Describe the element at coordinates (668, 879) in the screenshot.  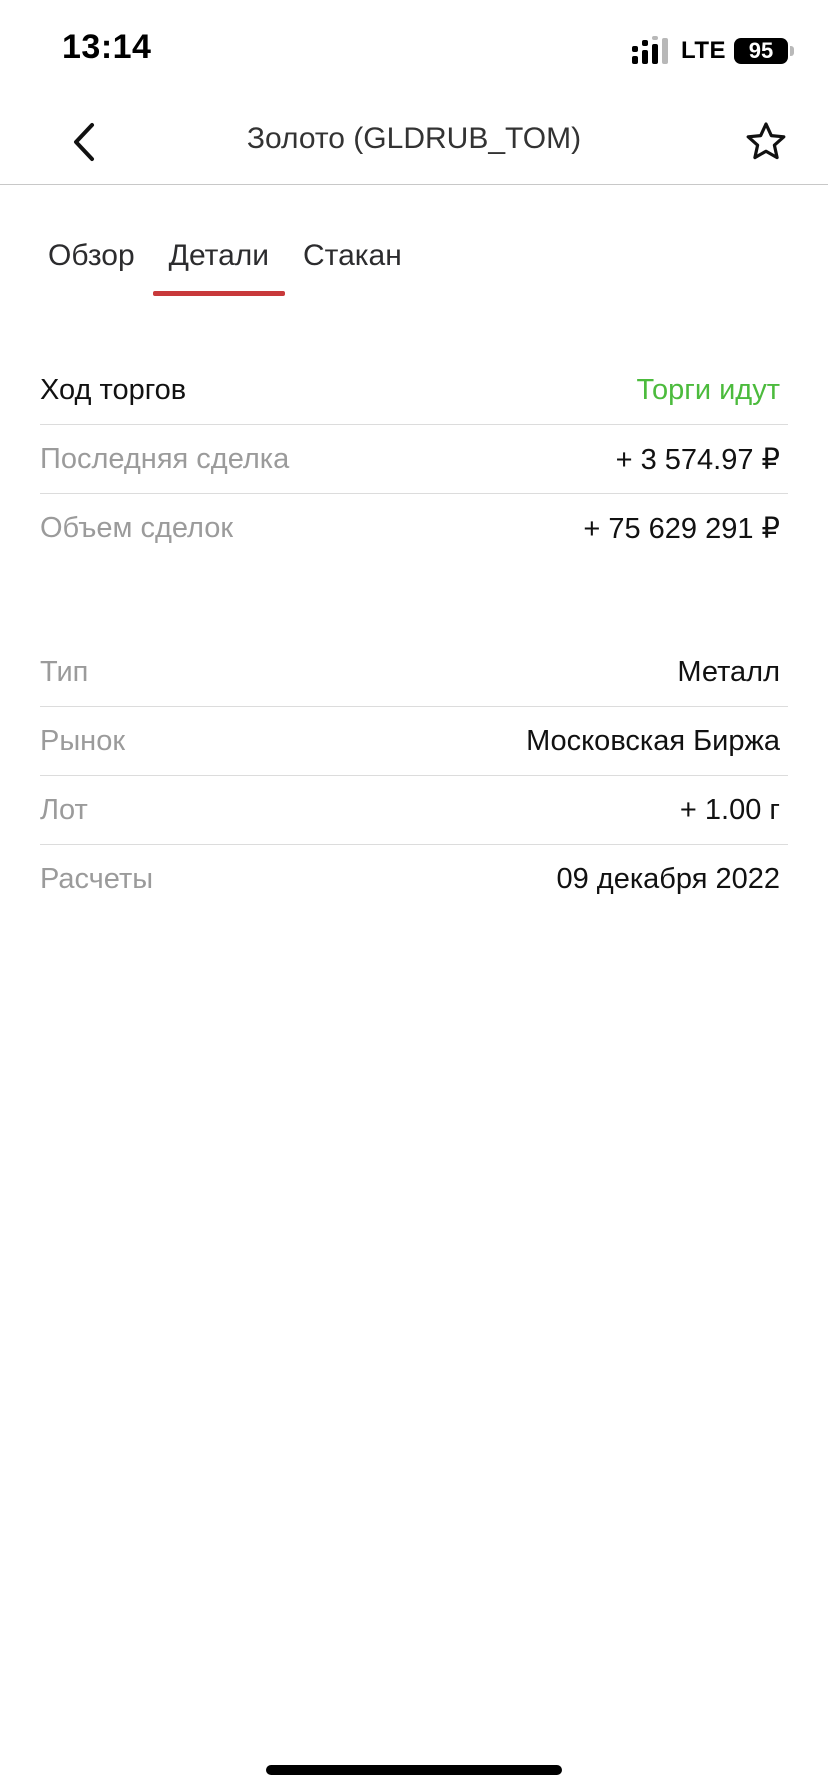
I see `settlement-value: 09 декабря 2022` at that location.